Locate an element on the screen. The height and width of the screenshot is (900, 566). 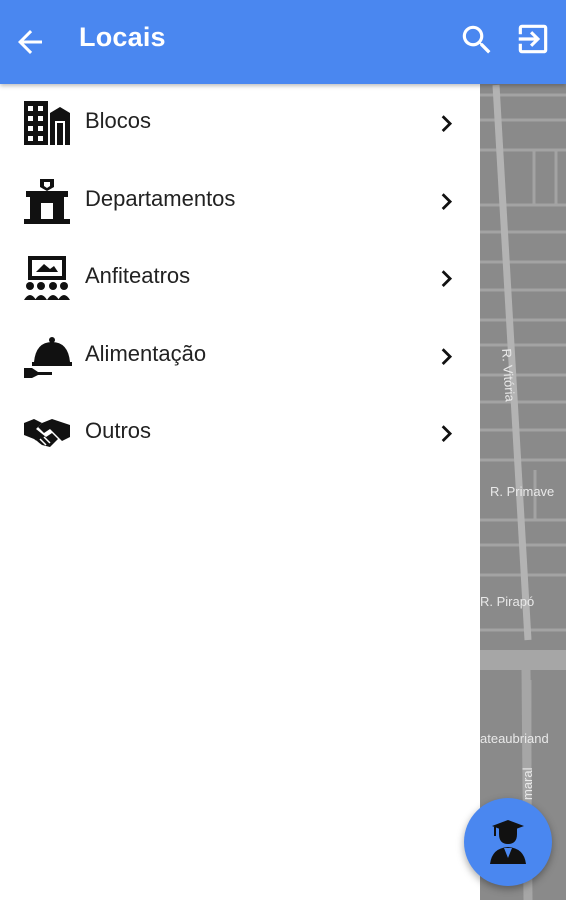
food-service-icon is located at coordinates (48, 357).